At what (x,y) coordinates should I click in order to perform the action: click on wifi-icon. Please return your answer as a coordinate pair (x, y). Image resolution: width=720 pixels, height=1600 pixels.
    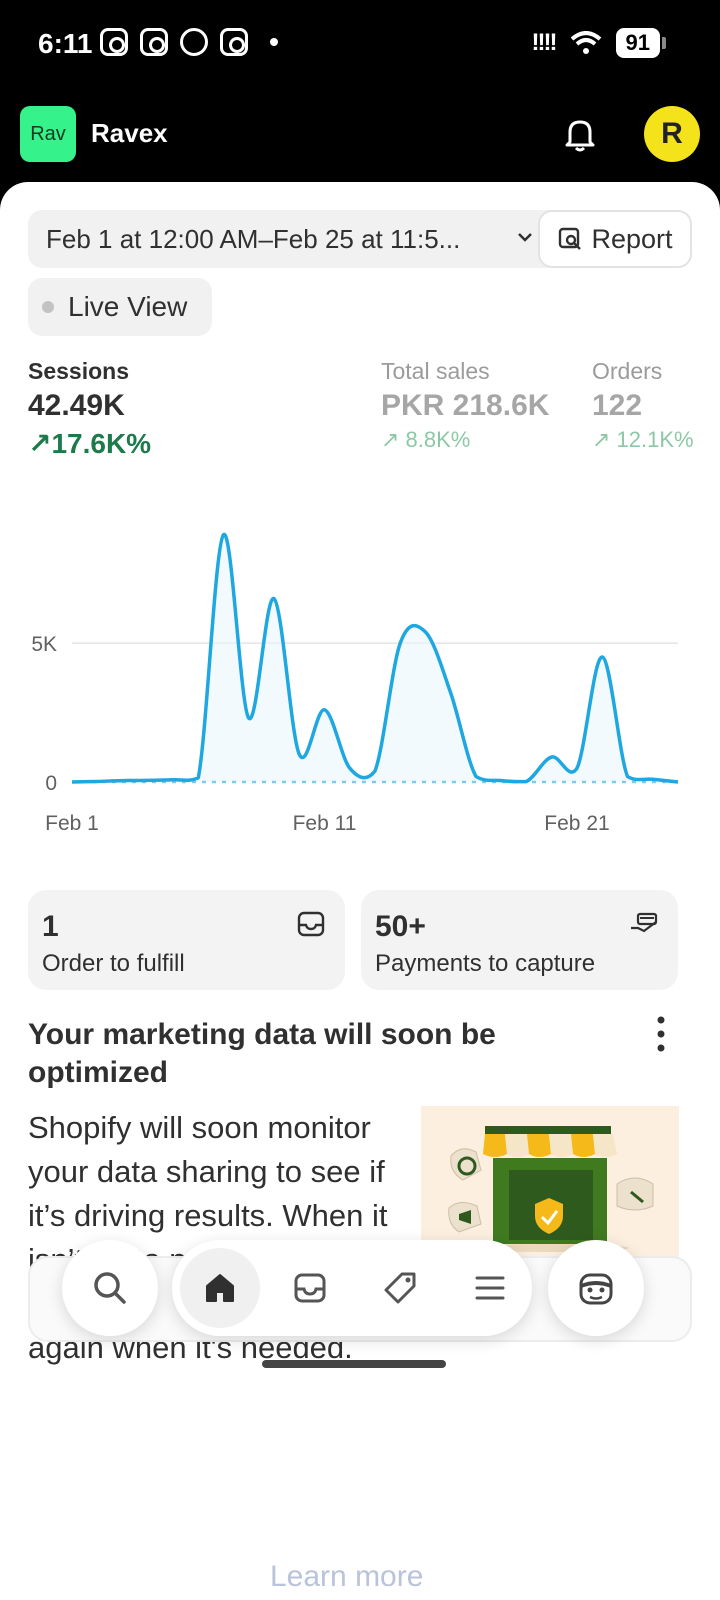
    Looking at the image, I should click on (585, 42).